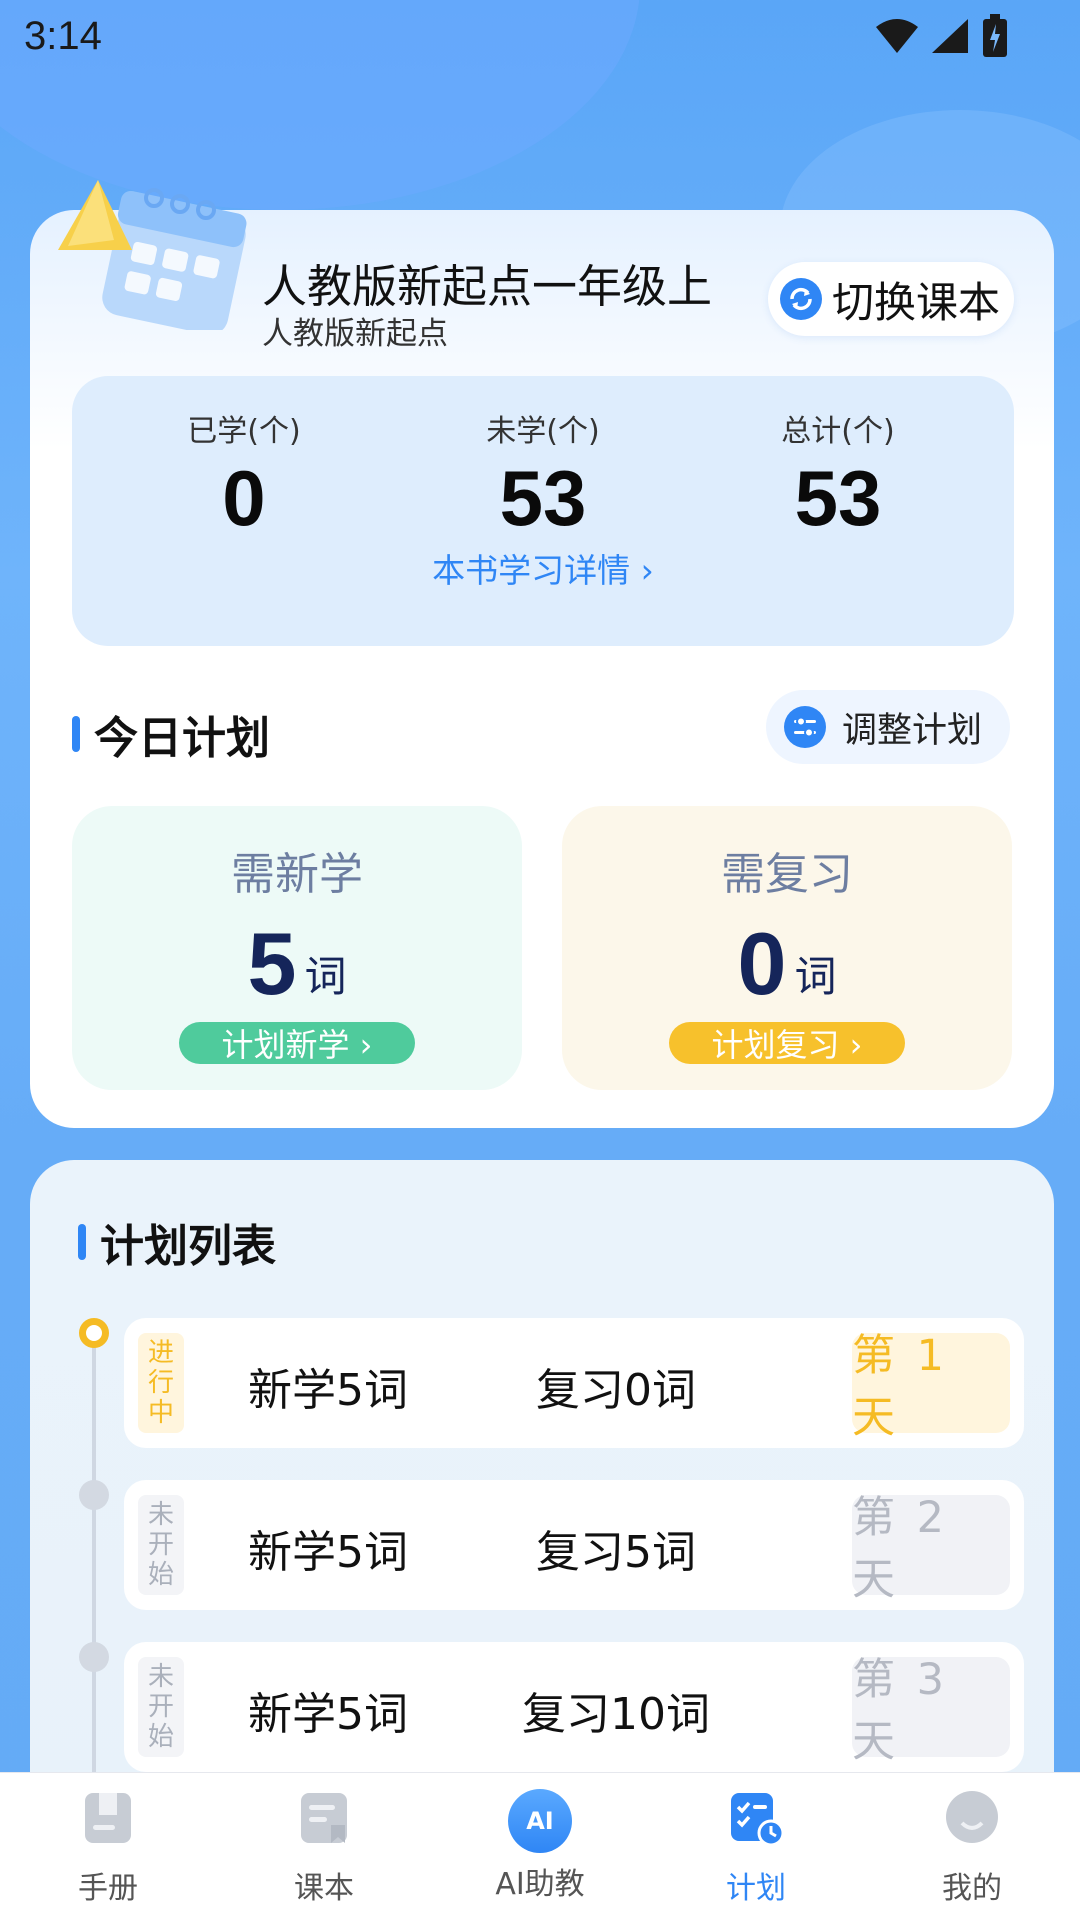 Image resolution: width=1080 pixels, height=1920 pixels. I want to click on nav-plan: 计划, so click(756, 1848).